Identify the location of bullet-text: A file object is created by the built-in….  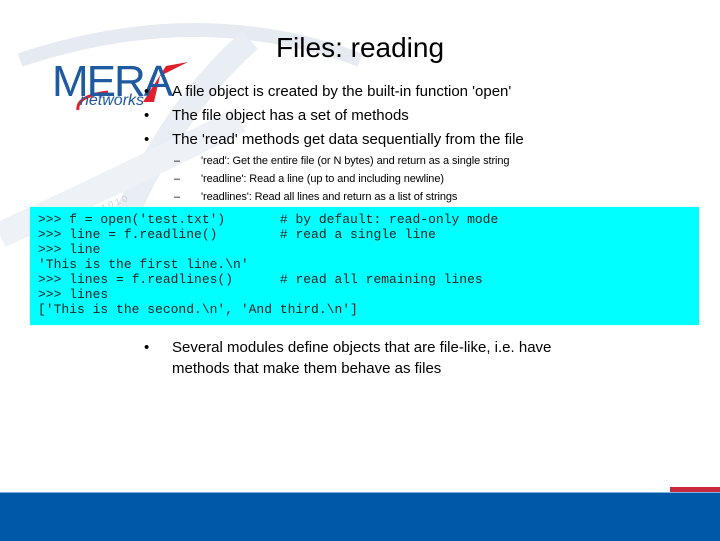
(342, 91).